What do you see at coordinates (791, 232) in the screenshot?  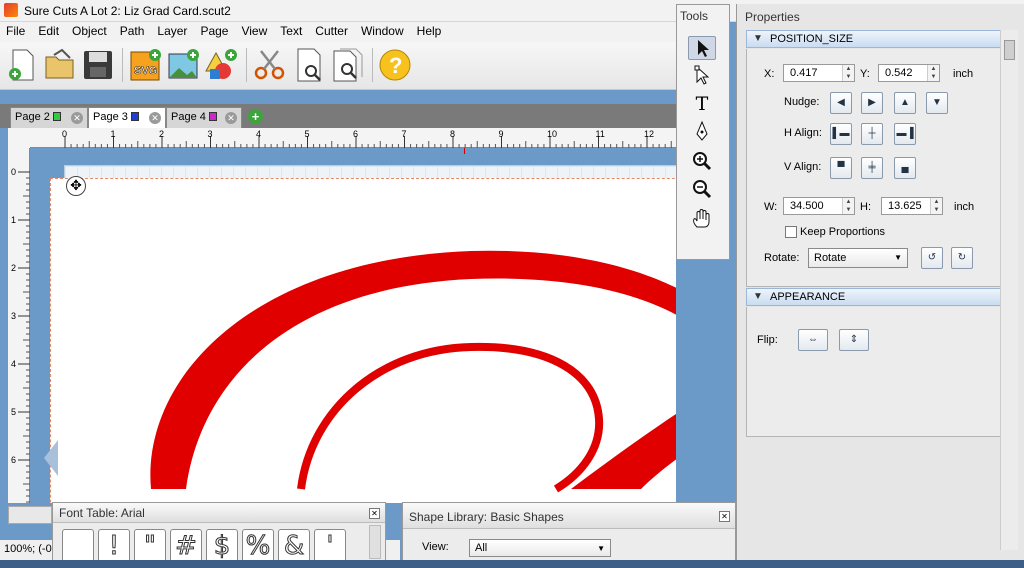 I see `keep-proportions-checkbox` at bounding box center [791, 232].